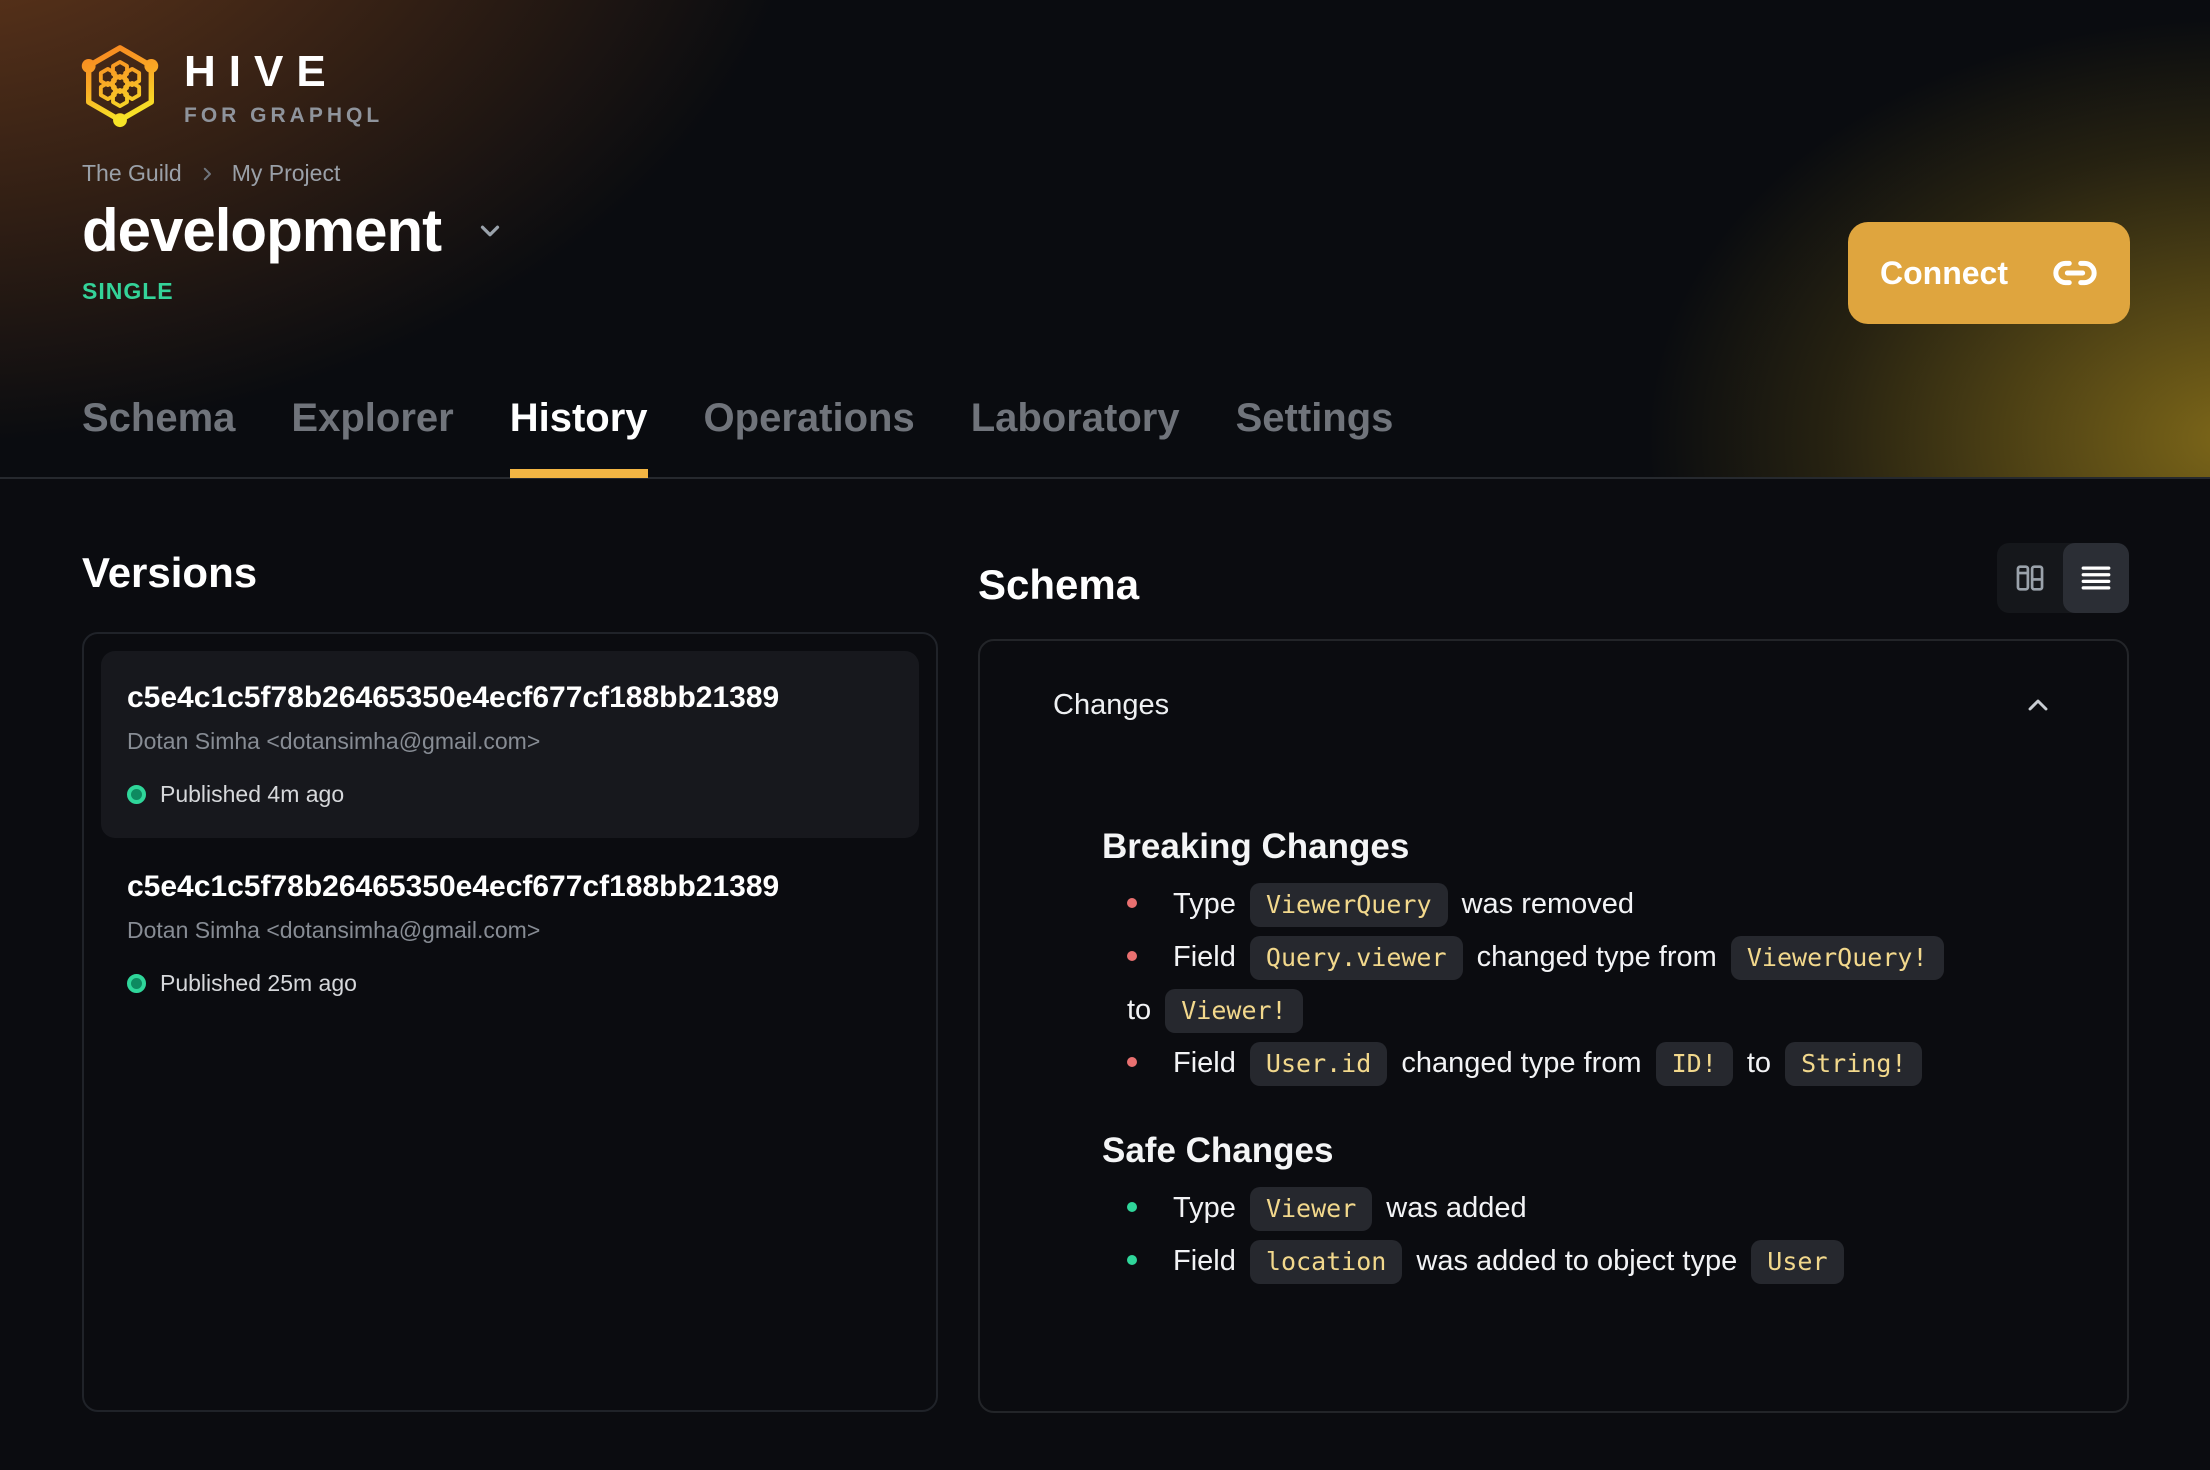  Describe the element at coordinates (1356, 958) in the screenshot. I see `code-chip: Query.viewer` at that location.